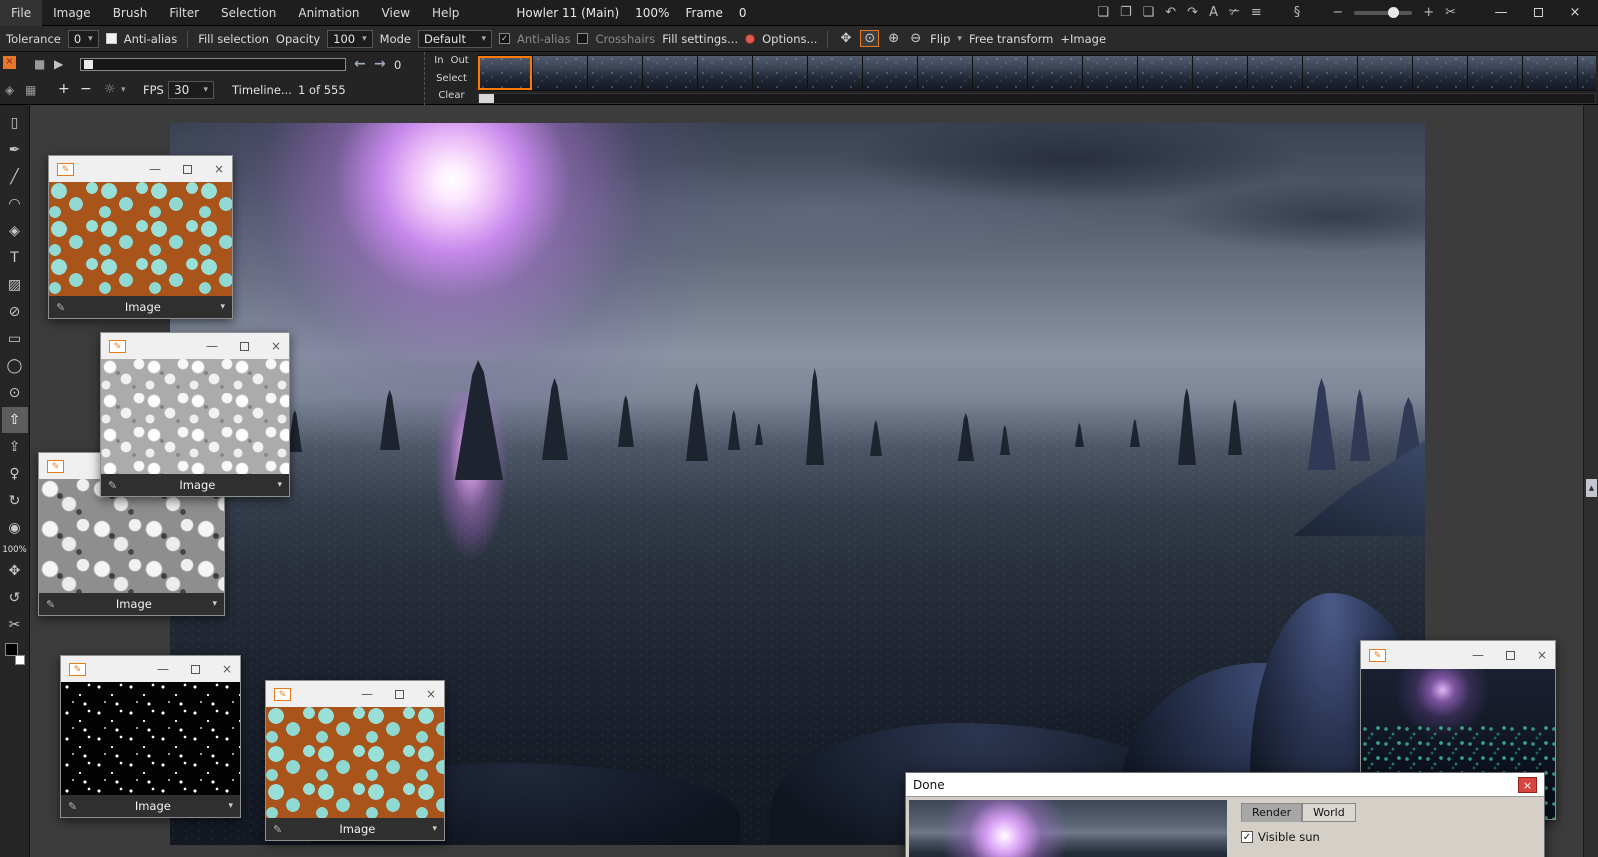  I want to click on spline-icon: §, so click(1297, 12).